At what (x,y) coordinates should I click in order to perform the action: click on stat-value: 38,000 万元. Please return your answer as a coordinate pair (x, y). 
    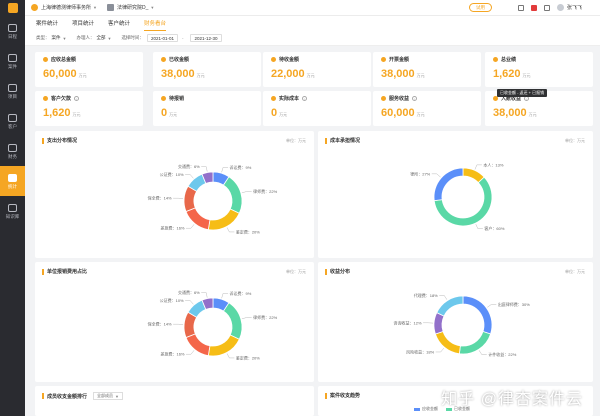
    Looking at the image, I should click on (183, 74).